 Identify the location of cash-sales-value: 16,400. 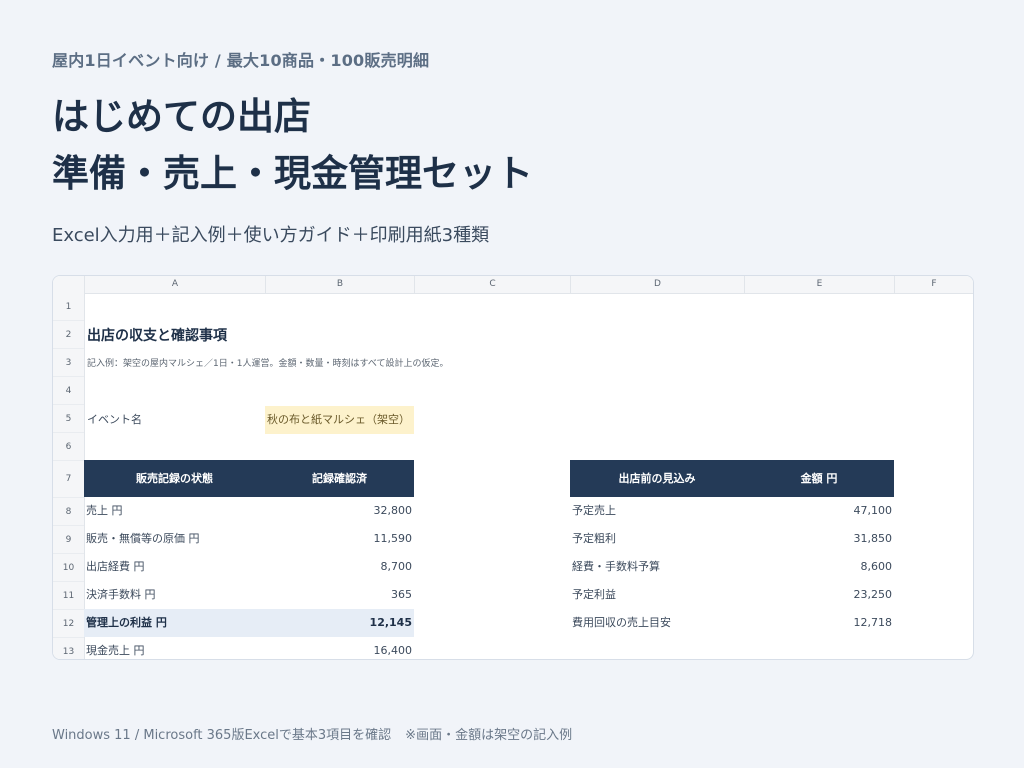
(339, 648).